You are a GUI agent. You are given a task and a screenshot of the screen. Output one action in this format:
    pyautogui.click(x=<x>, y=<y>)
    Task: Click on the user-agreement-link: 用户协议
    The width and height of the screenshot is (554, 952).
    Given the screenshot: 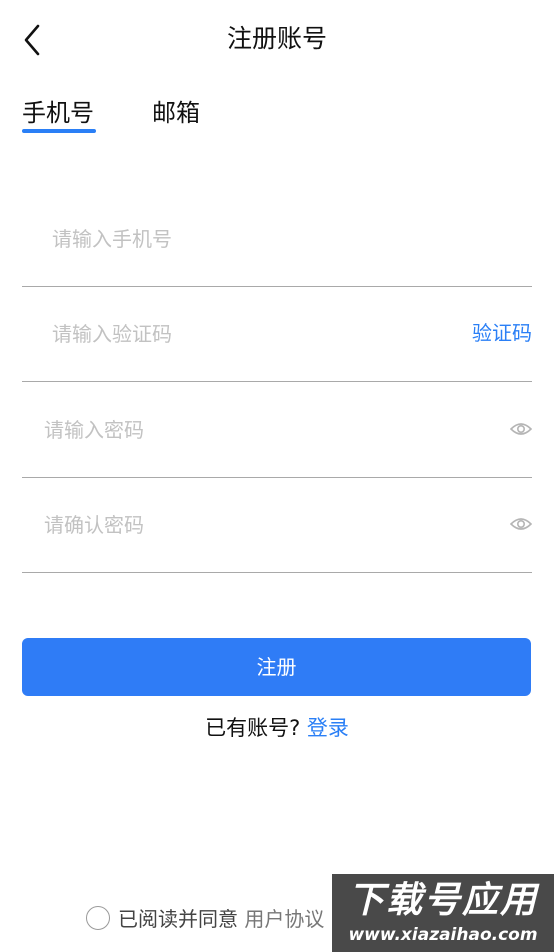 What is the action you would take?
    pyautogui.click(x=284, y=919)
    